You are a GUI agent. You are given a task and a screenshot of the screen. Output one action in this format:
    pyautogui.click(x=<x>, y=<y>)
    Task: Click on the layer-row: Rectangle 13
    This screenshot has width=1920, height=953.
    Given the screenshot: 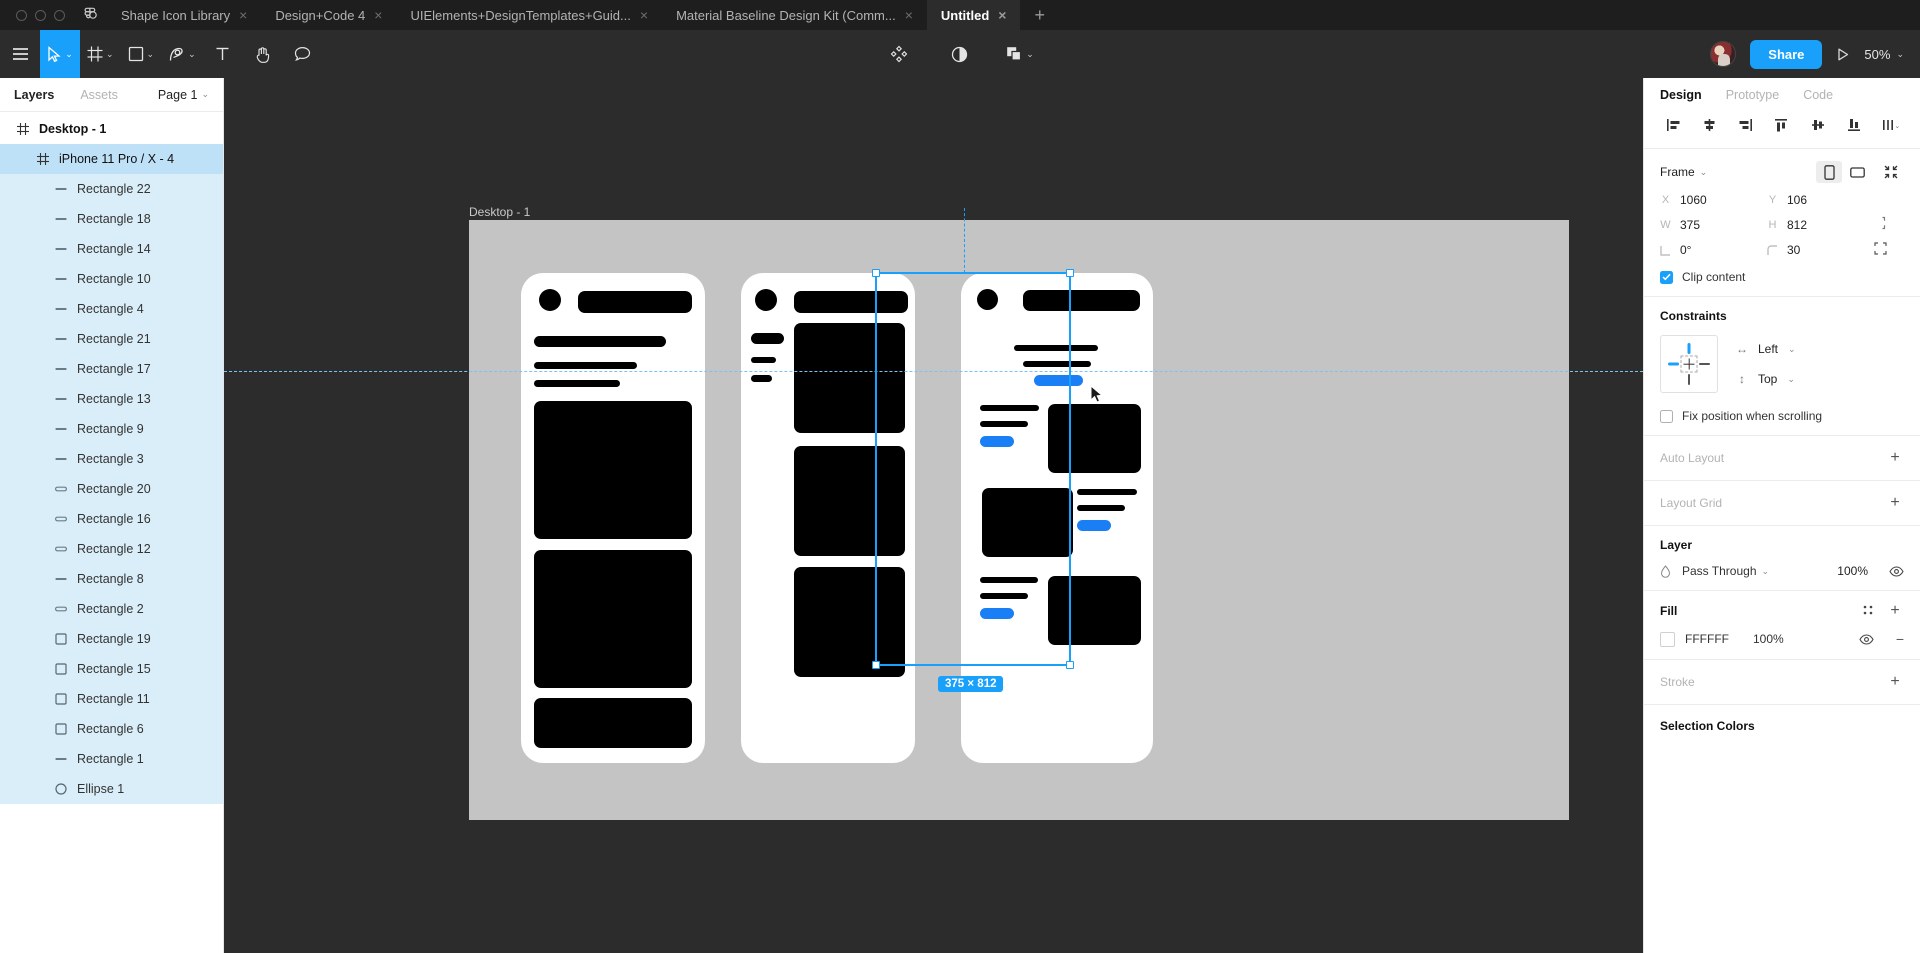 What is the action you would take?
    pyautogui.click(x=111, y=399)
    